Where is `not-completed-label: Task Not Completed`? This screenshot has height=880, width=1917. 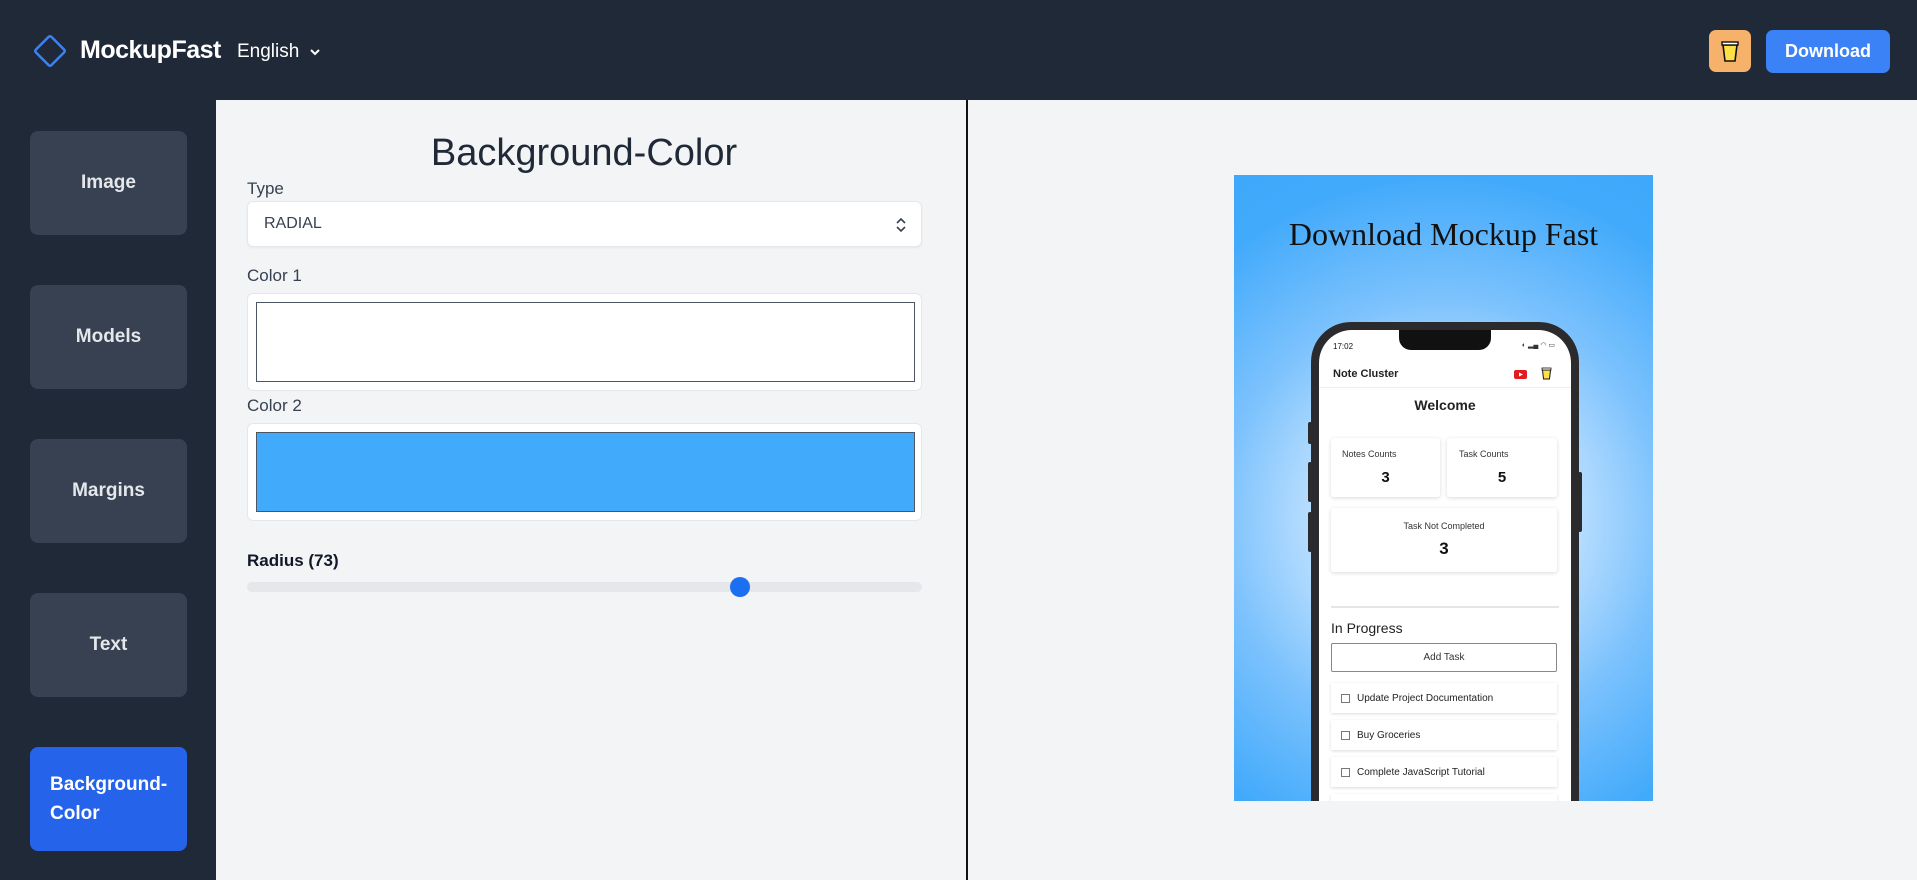 not-completed-label: Task Not Completed is located at coordinates (1444, 526).